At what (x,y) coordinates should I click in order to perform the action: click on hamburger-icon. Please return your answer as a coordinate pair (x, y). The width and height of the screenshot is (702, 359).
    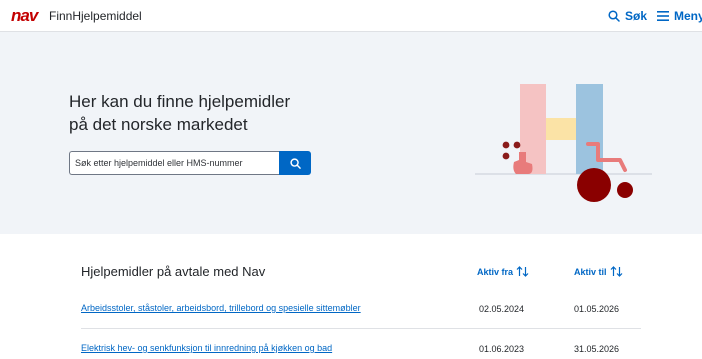
    Looking at the image, I should click on (663, 16).